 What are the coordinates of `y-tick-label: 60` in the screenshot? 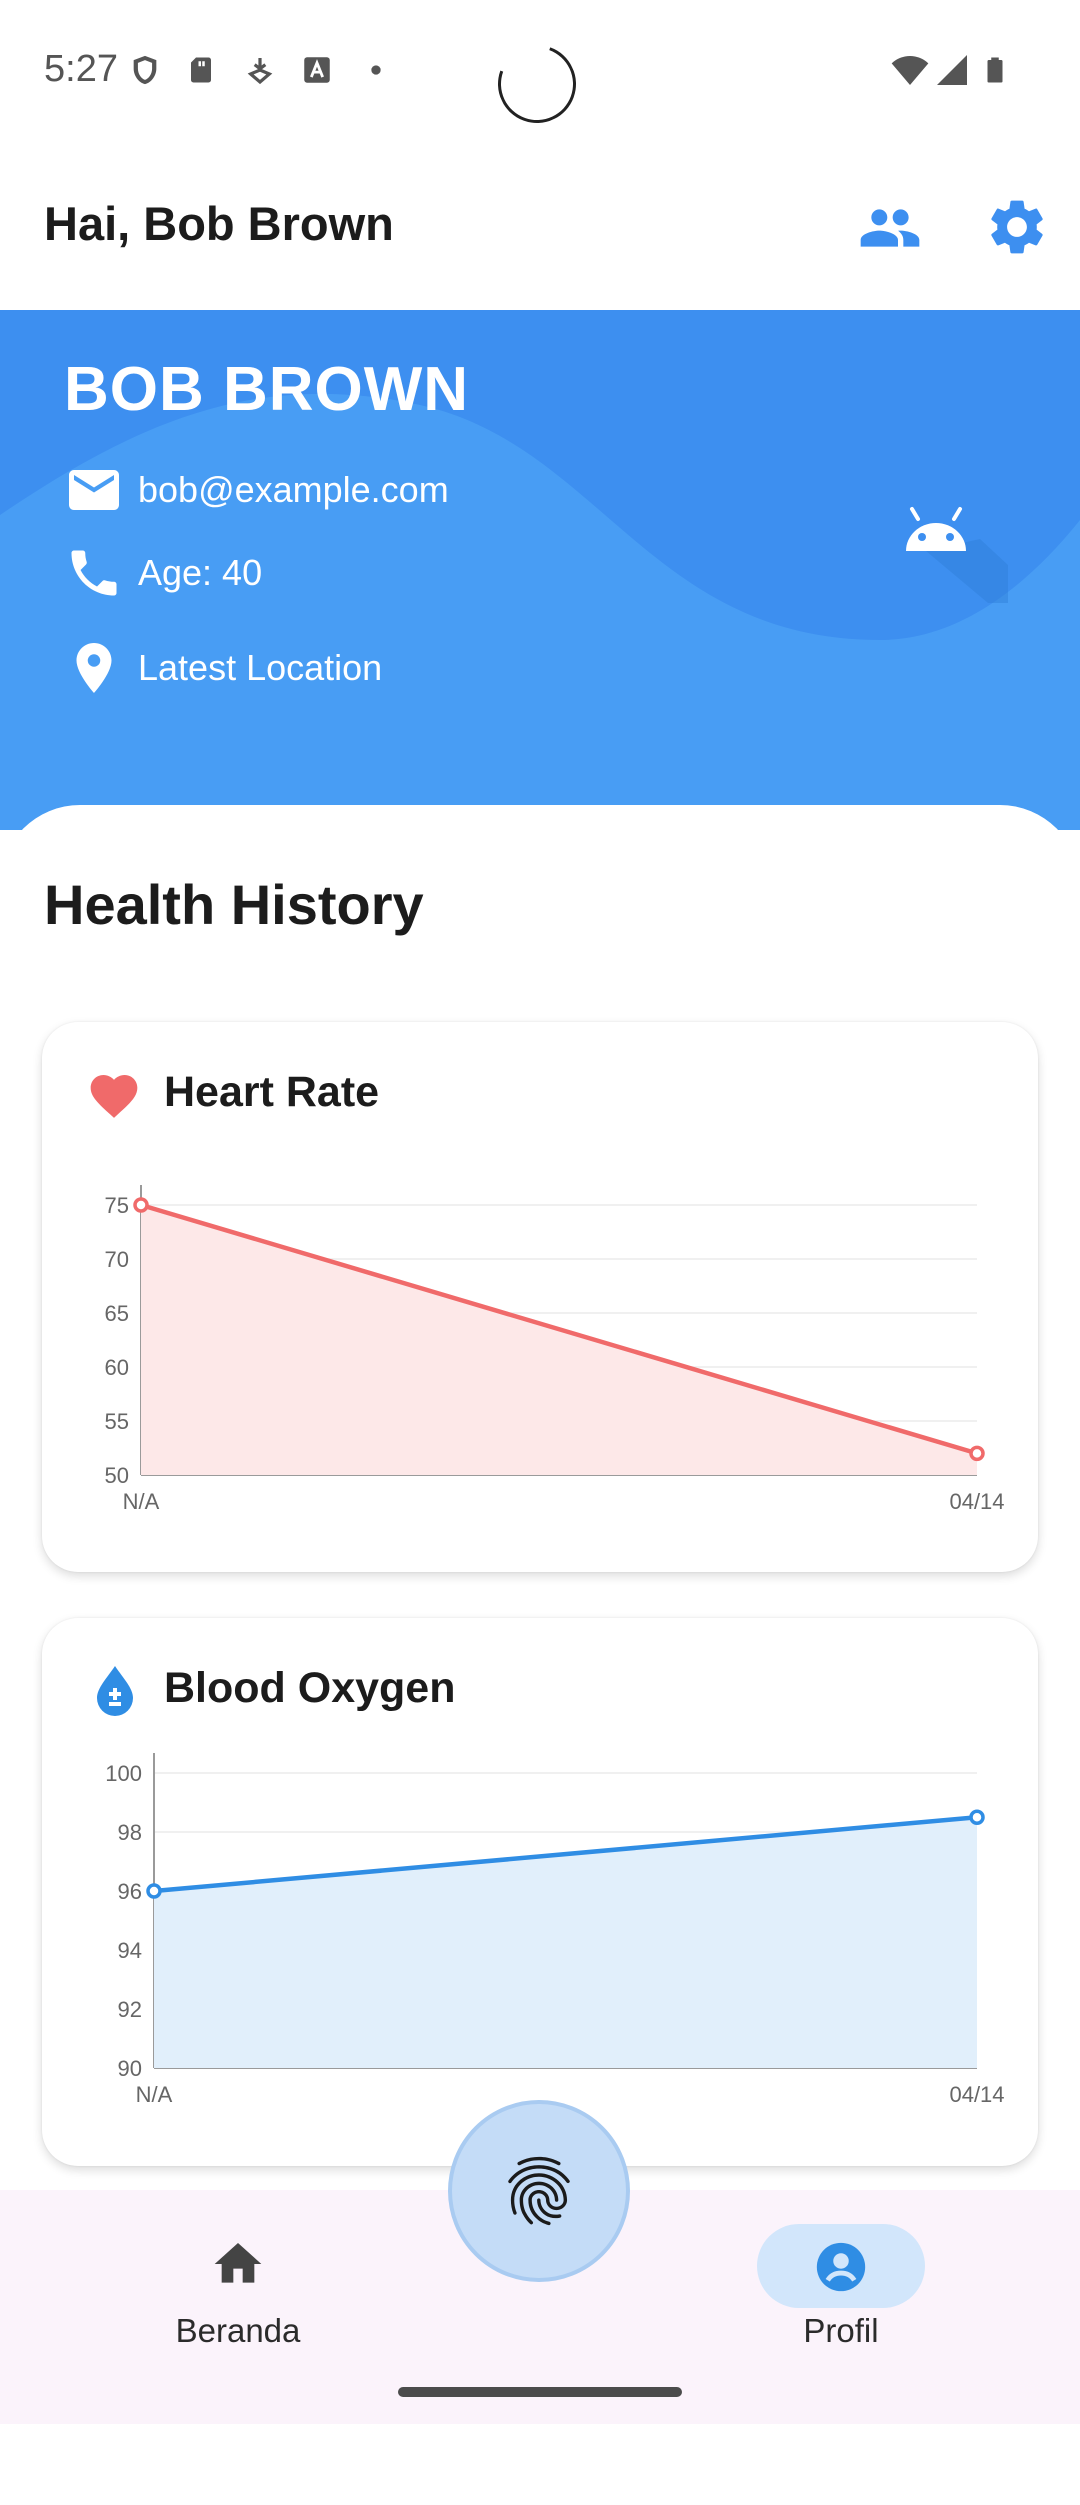 It's located at (117, 1367).